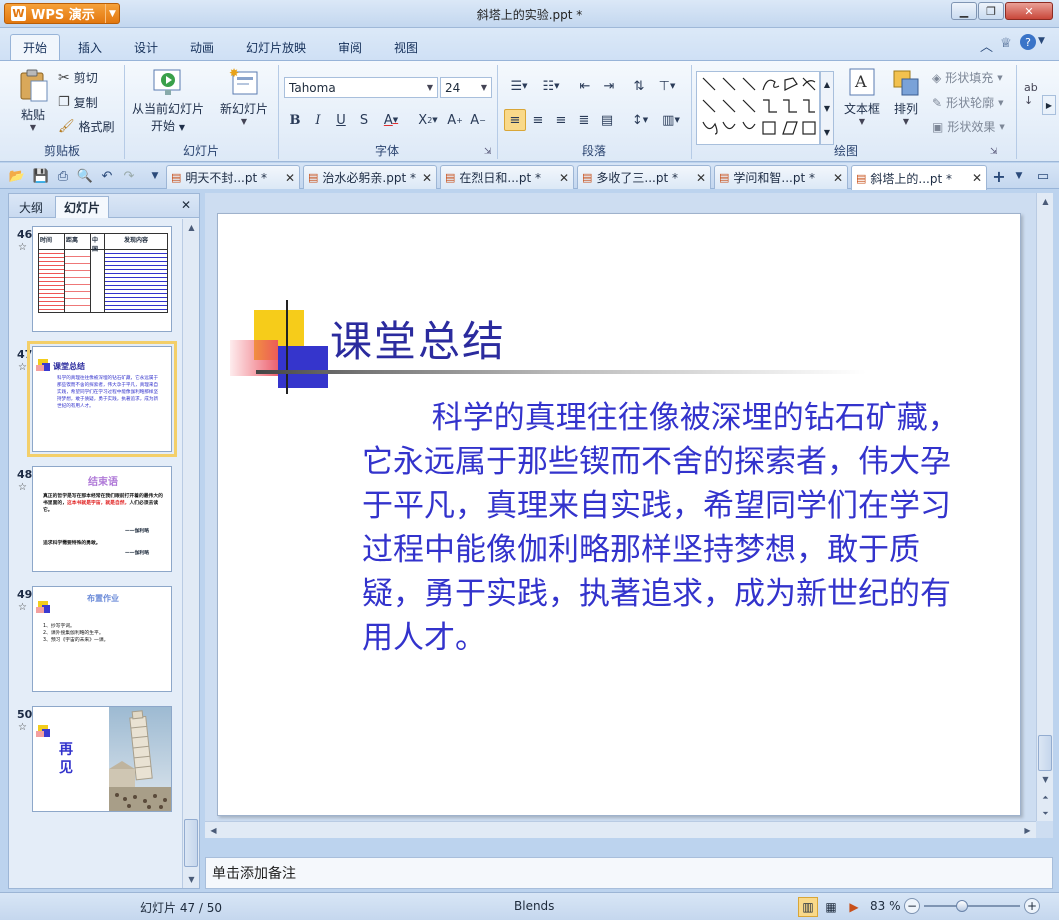 This screenshot has width=1059, height=920. Describe the element at coordinates (341, 120) in the screenshot. I see `underline-button: U` at that location.